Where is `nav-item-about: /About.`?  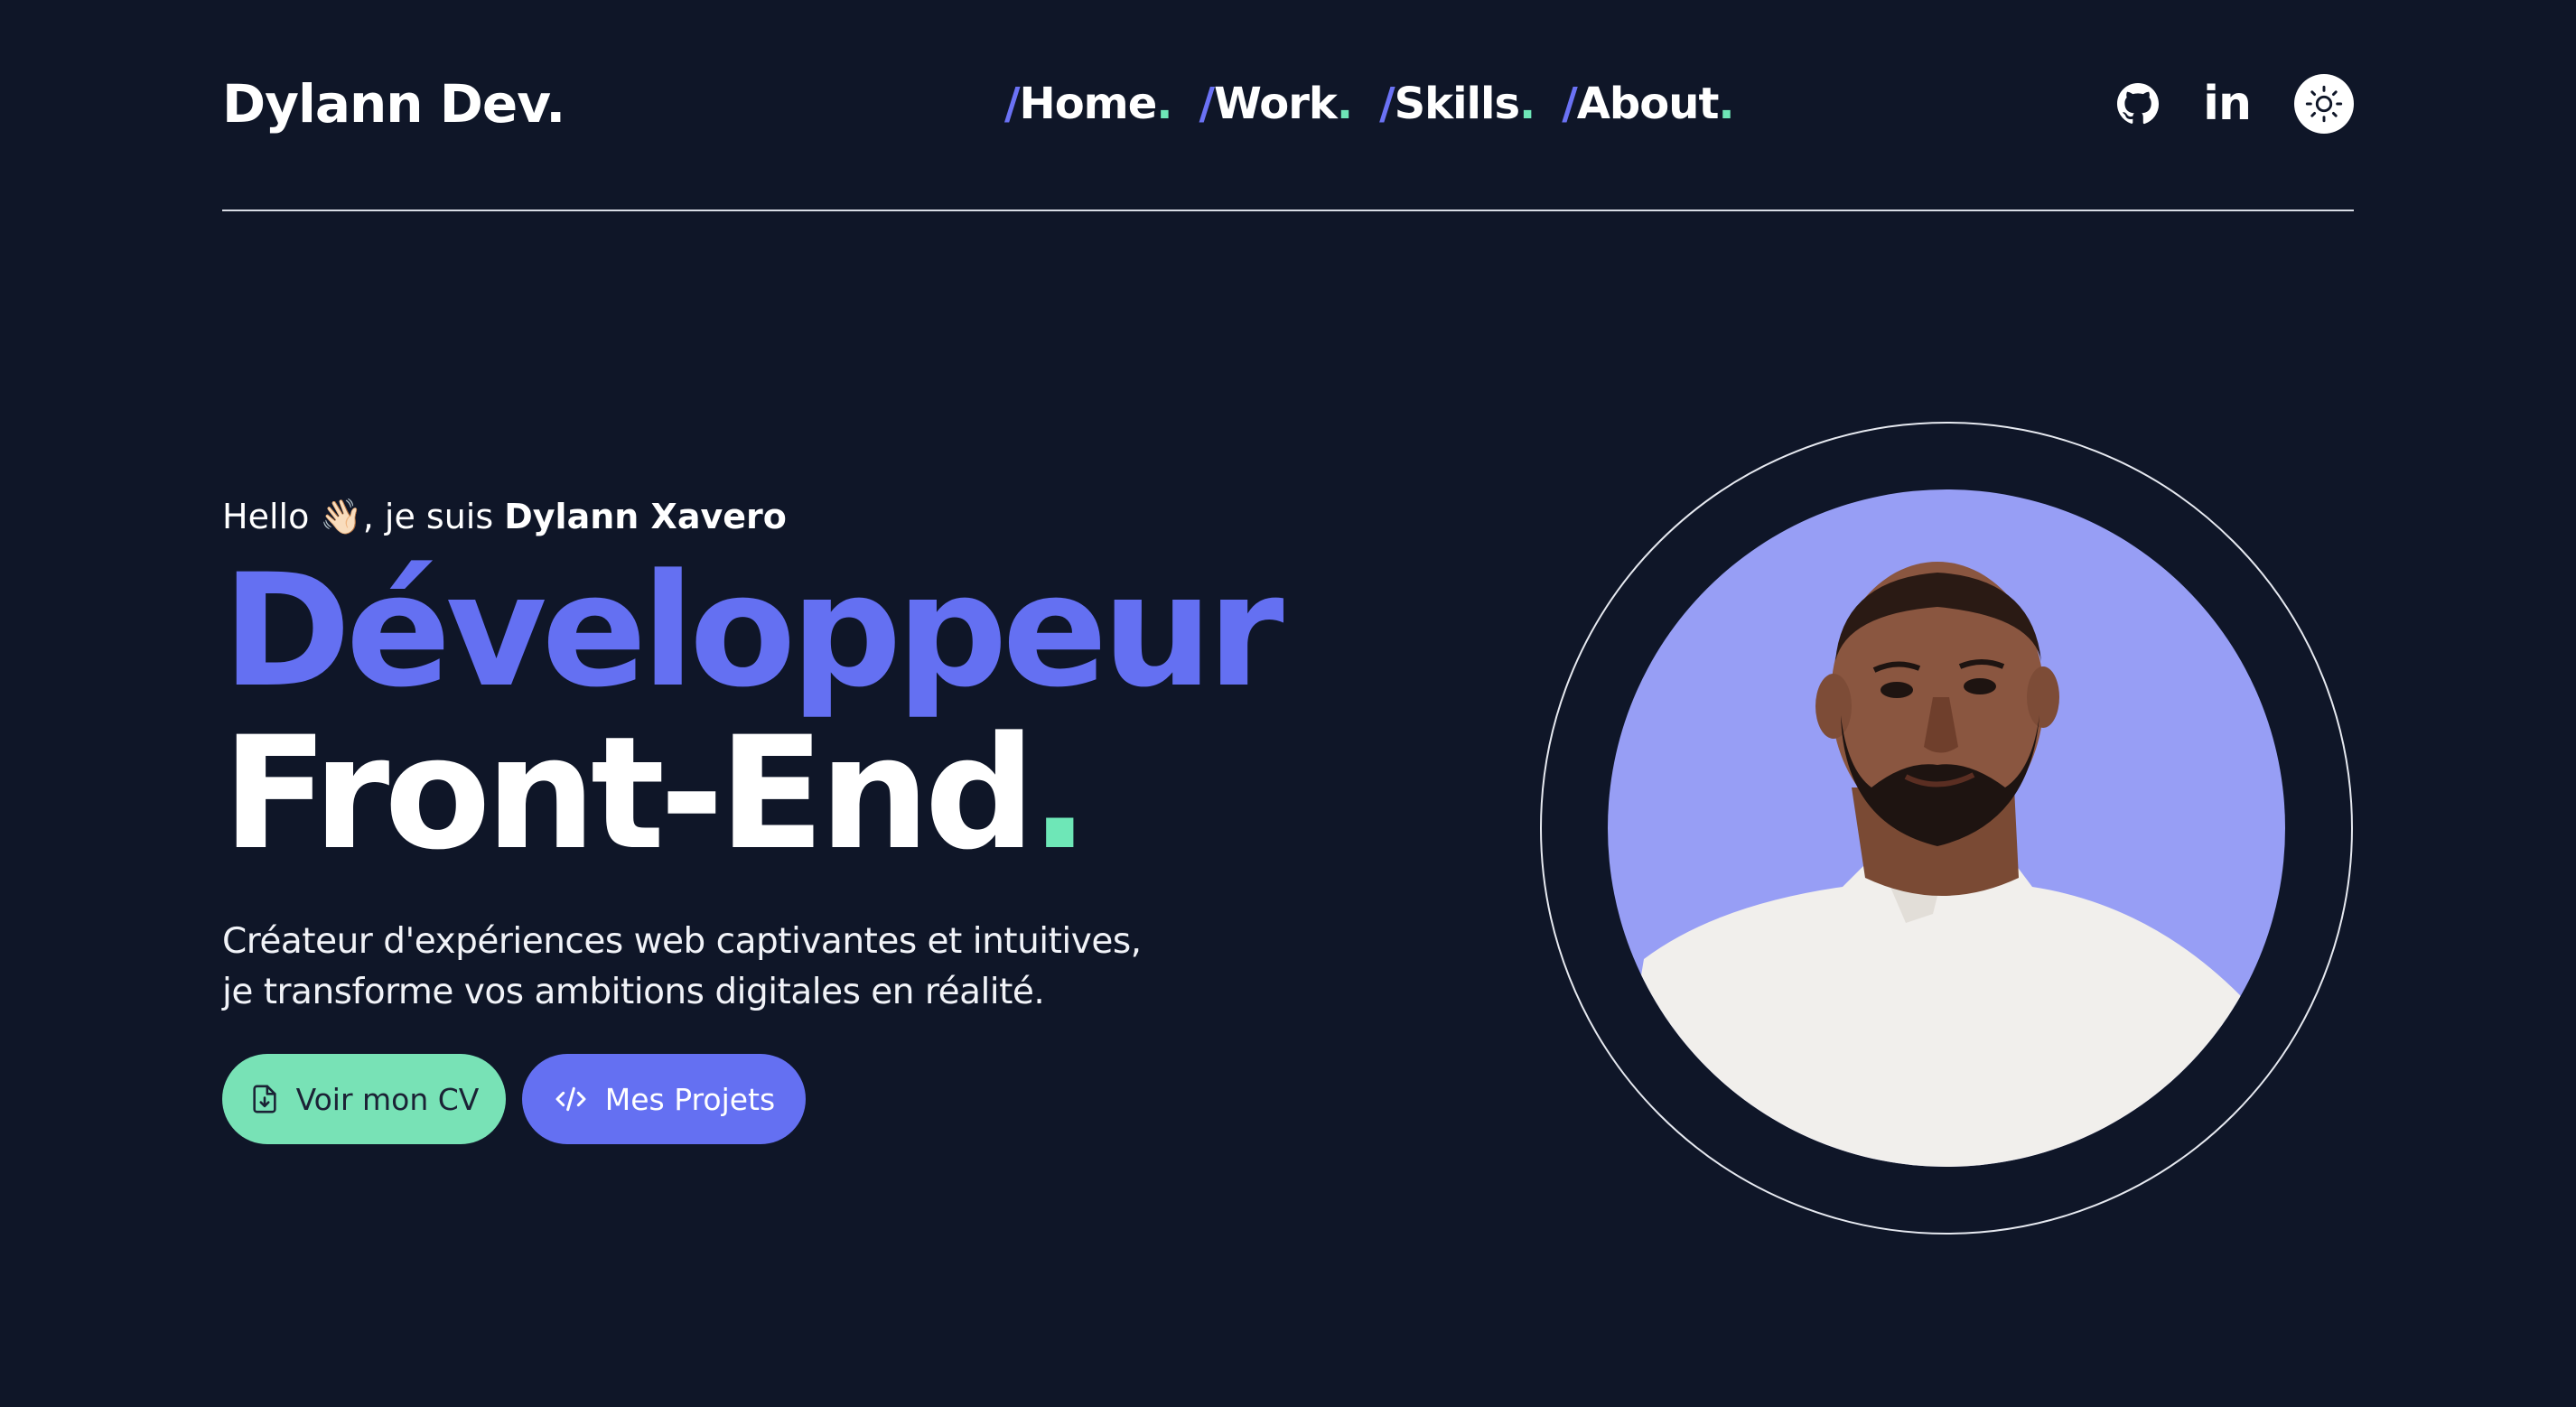 nav-item-about: /About. is located at coordinates (1648, 104).